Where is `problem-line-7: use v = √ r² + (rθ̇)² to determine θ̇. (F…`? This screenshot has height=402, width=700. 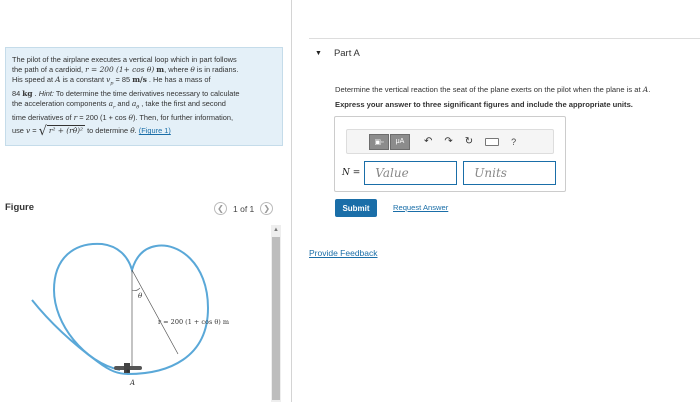 problem-line-7: use v = √ r² + (rθ̇)² to determine θ̇. (F… is located at coordinates (91, 132).